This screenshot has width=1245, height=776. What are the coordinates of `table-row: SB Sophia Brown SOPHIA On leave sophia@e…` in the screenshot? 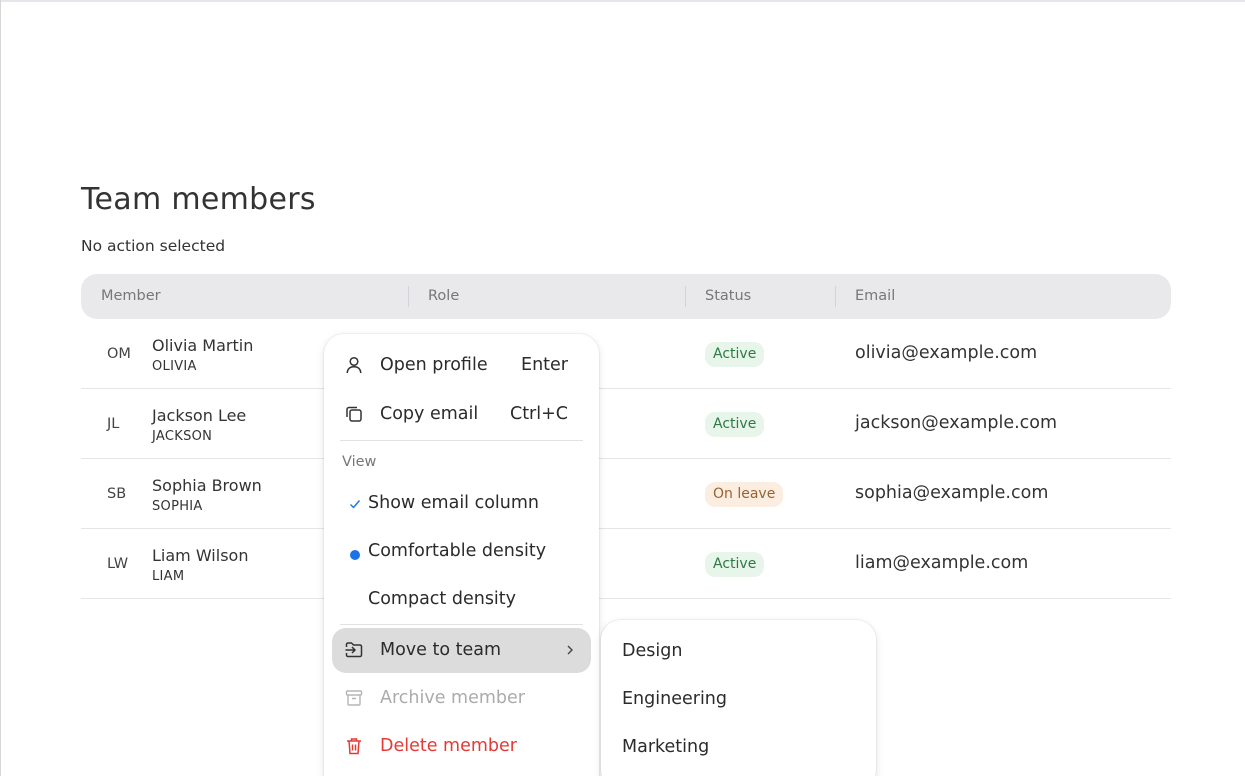 It's located at (626, 494).